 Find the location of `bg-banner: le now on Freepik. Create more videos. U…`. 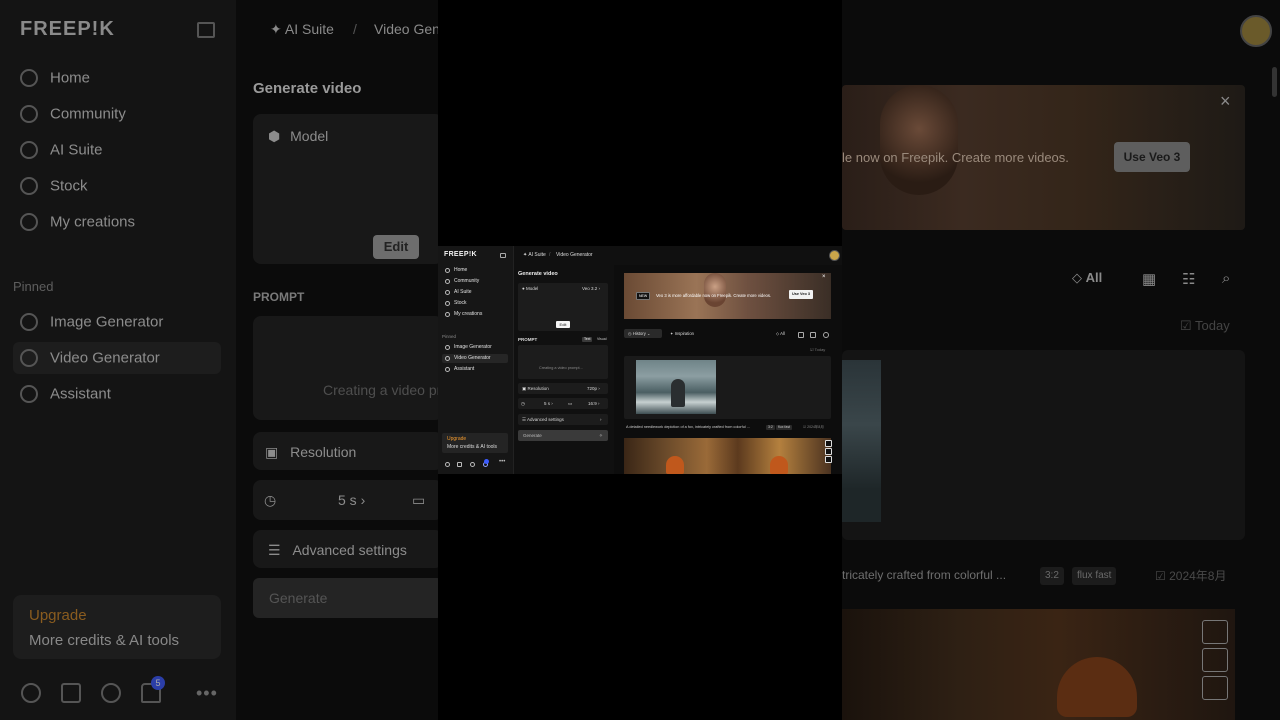

bg-banner: le now on Freepik. Create more videos. U… is located at coordinates (1043, 157).